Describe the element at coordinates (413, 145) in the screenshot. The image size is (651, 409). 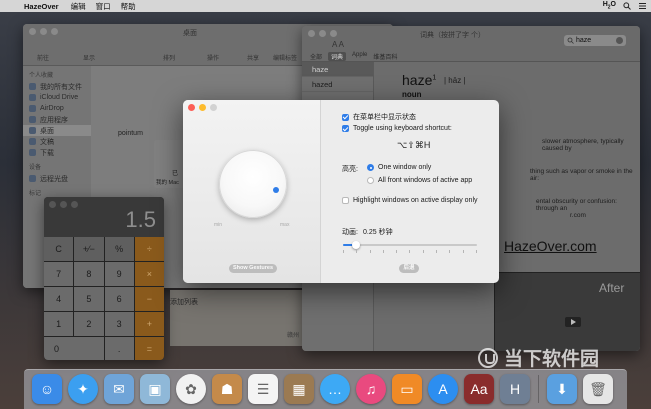
I see `shortcut-recorder: ⌥⇧⌘H` at that location.